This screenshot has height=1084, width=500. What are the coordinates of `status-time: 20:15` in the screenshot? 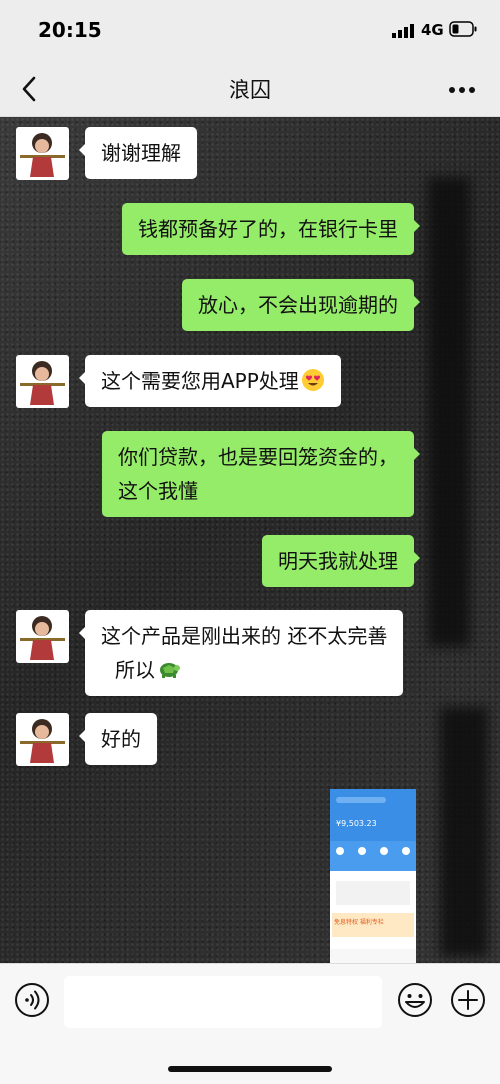 It's located at (70, 30).